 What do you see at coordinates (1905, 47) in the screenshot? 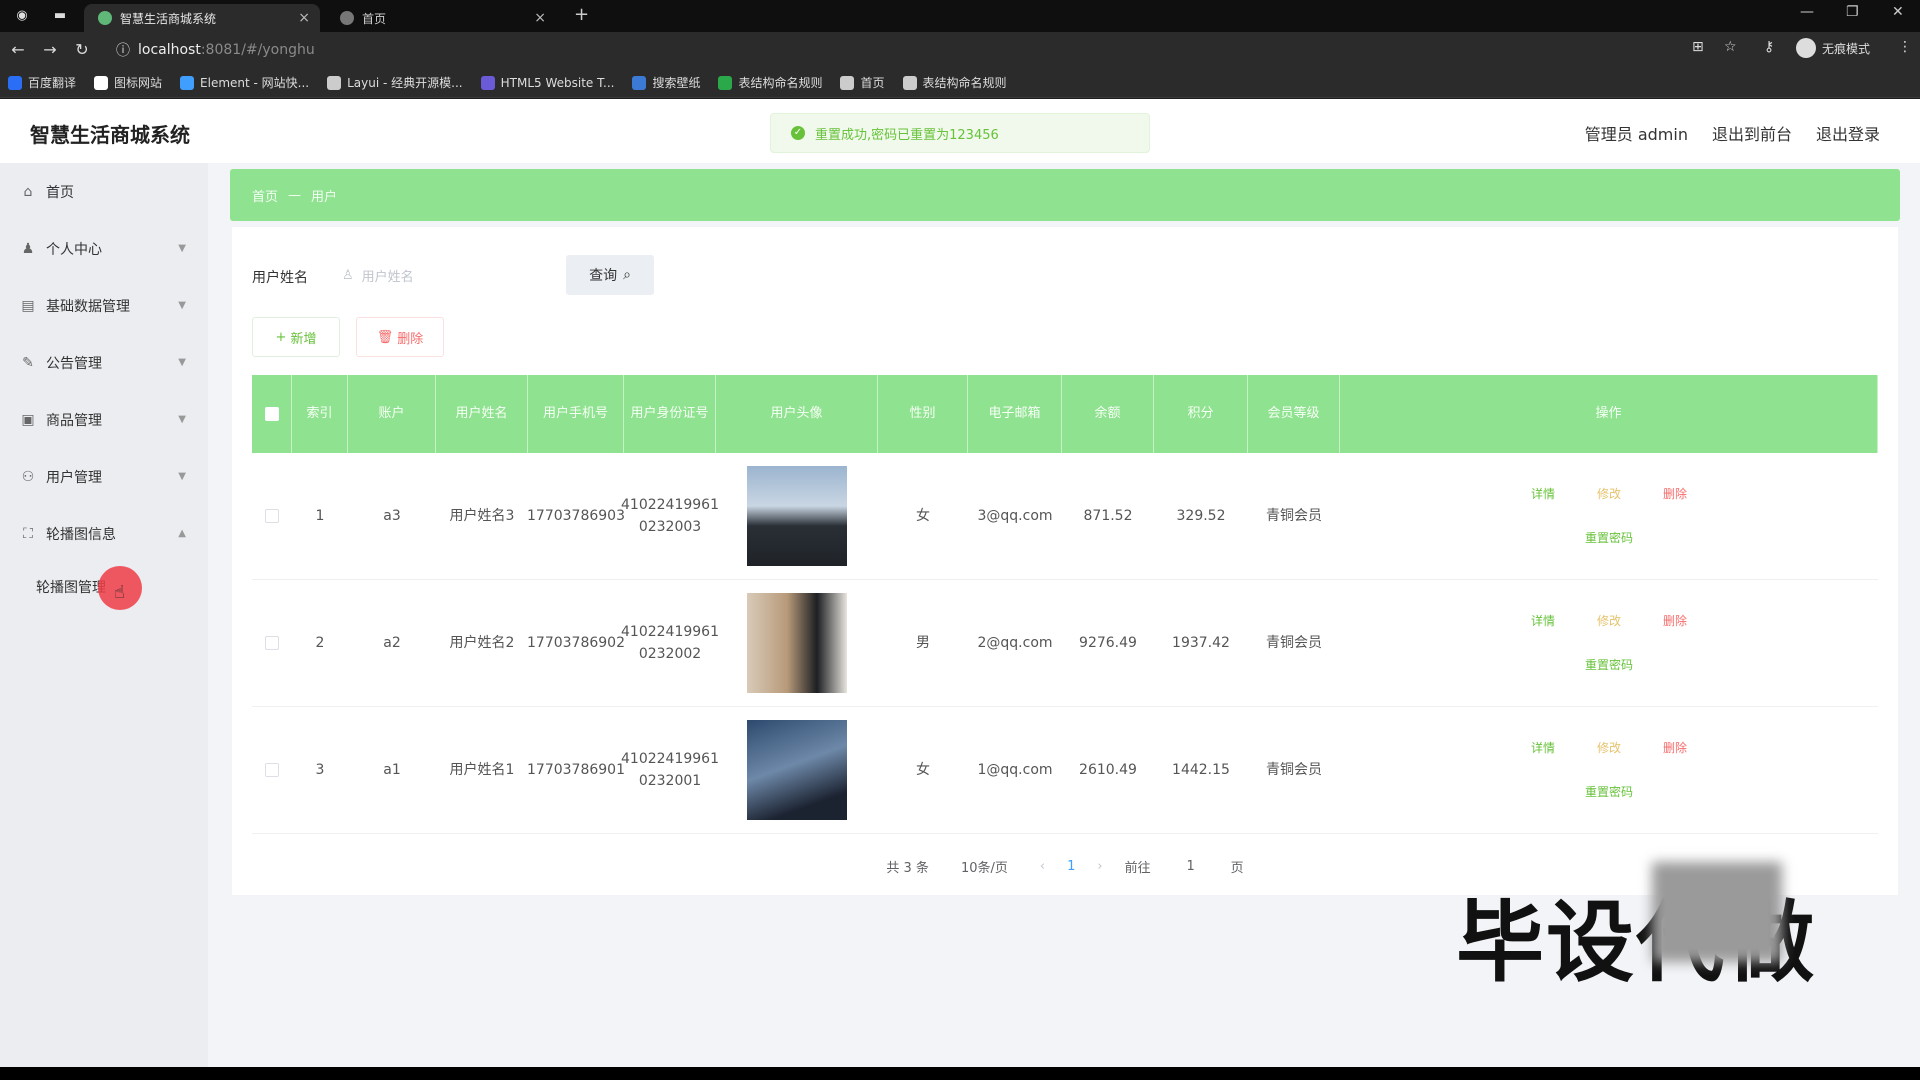
I see `browser-more-icon: ⋮` at bounding box center [1905, 47].